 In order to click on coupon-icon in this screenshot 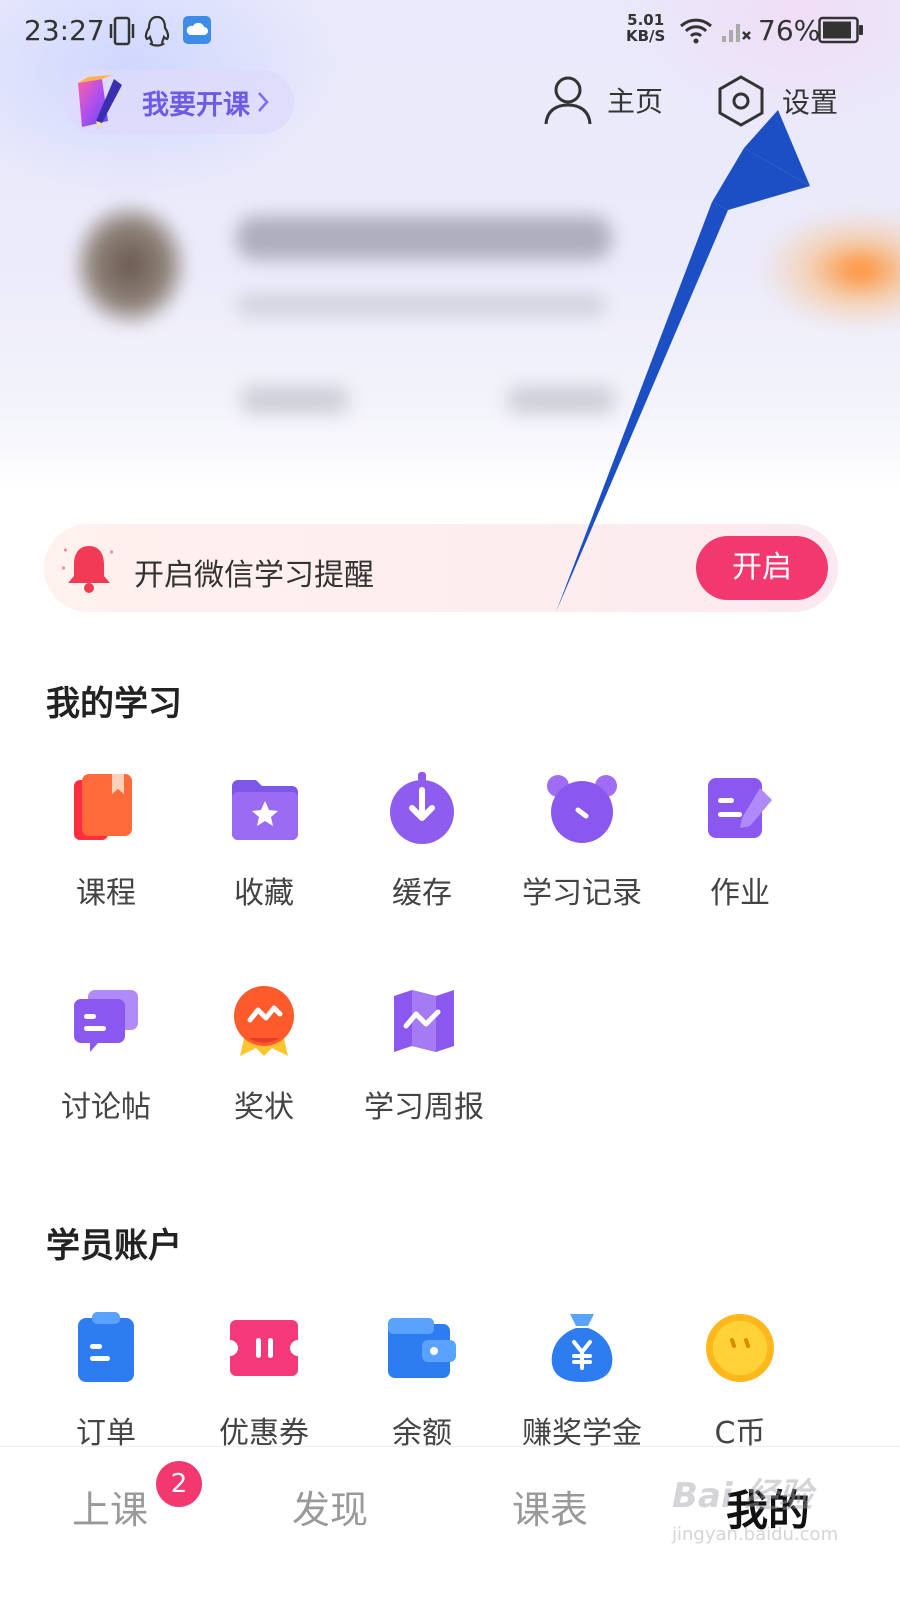, I will do `click(264, 1348)`.